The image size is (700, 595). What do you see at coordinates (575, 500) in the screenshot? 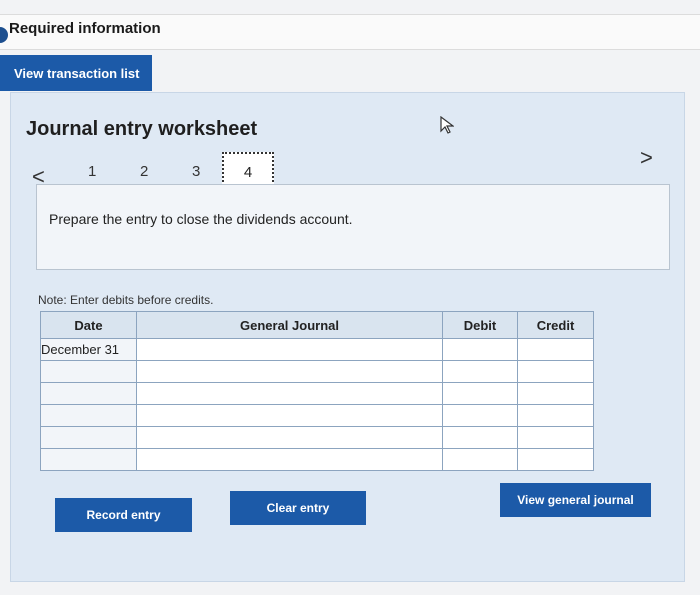
I see `view-general-journal-button: View general journal` at bounding box center [575, 500].